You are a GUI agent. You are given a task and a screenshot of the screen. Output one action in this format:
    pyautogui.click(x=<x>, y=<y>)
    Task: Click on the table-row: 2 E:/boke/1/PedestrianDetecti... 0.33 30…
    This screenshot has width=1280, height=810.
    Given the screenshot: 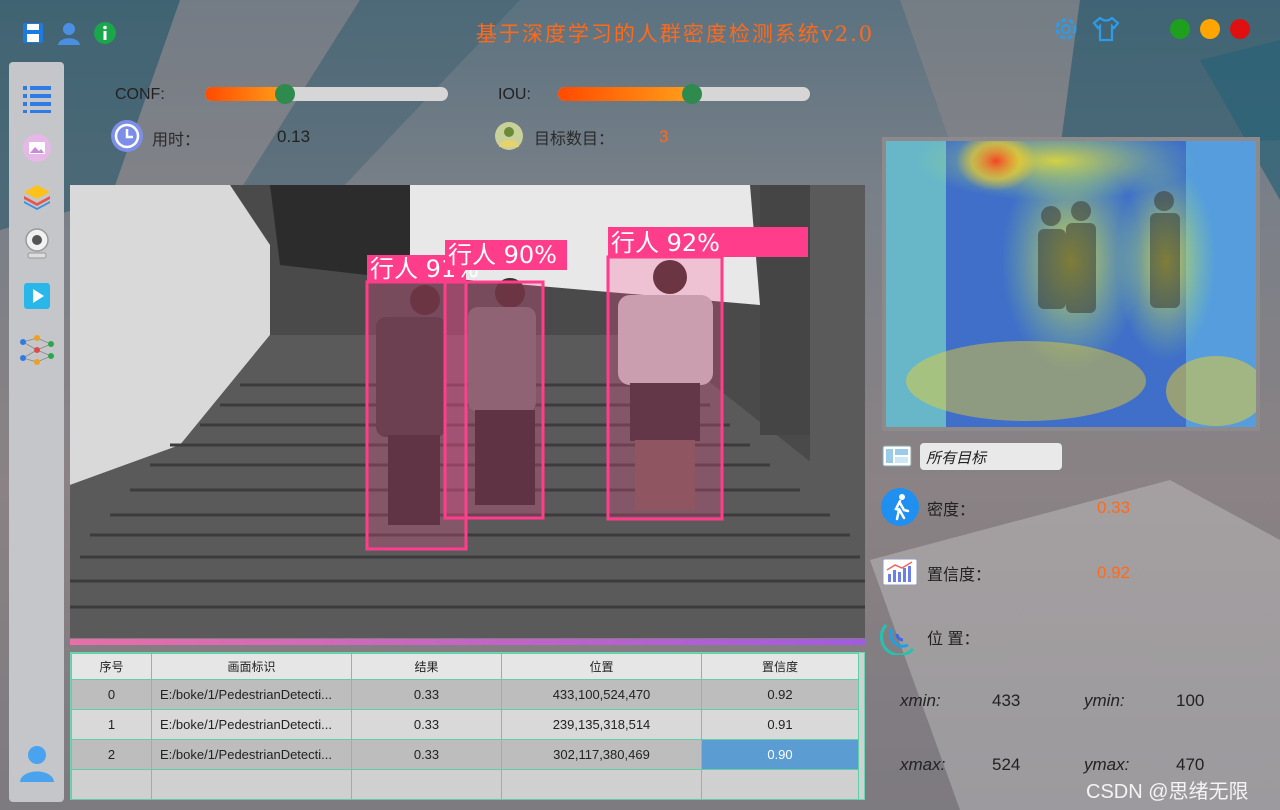 What is the action you would take?
    pyautogui.click(x=465, y=754)
    